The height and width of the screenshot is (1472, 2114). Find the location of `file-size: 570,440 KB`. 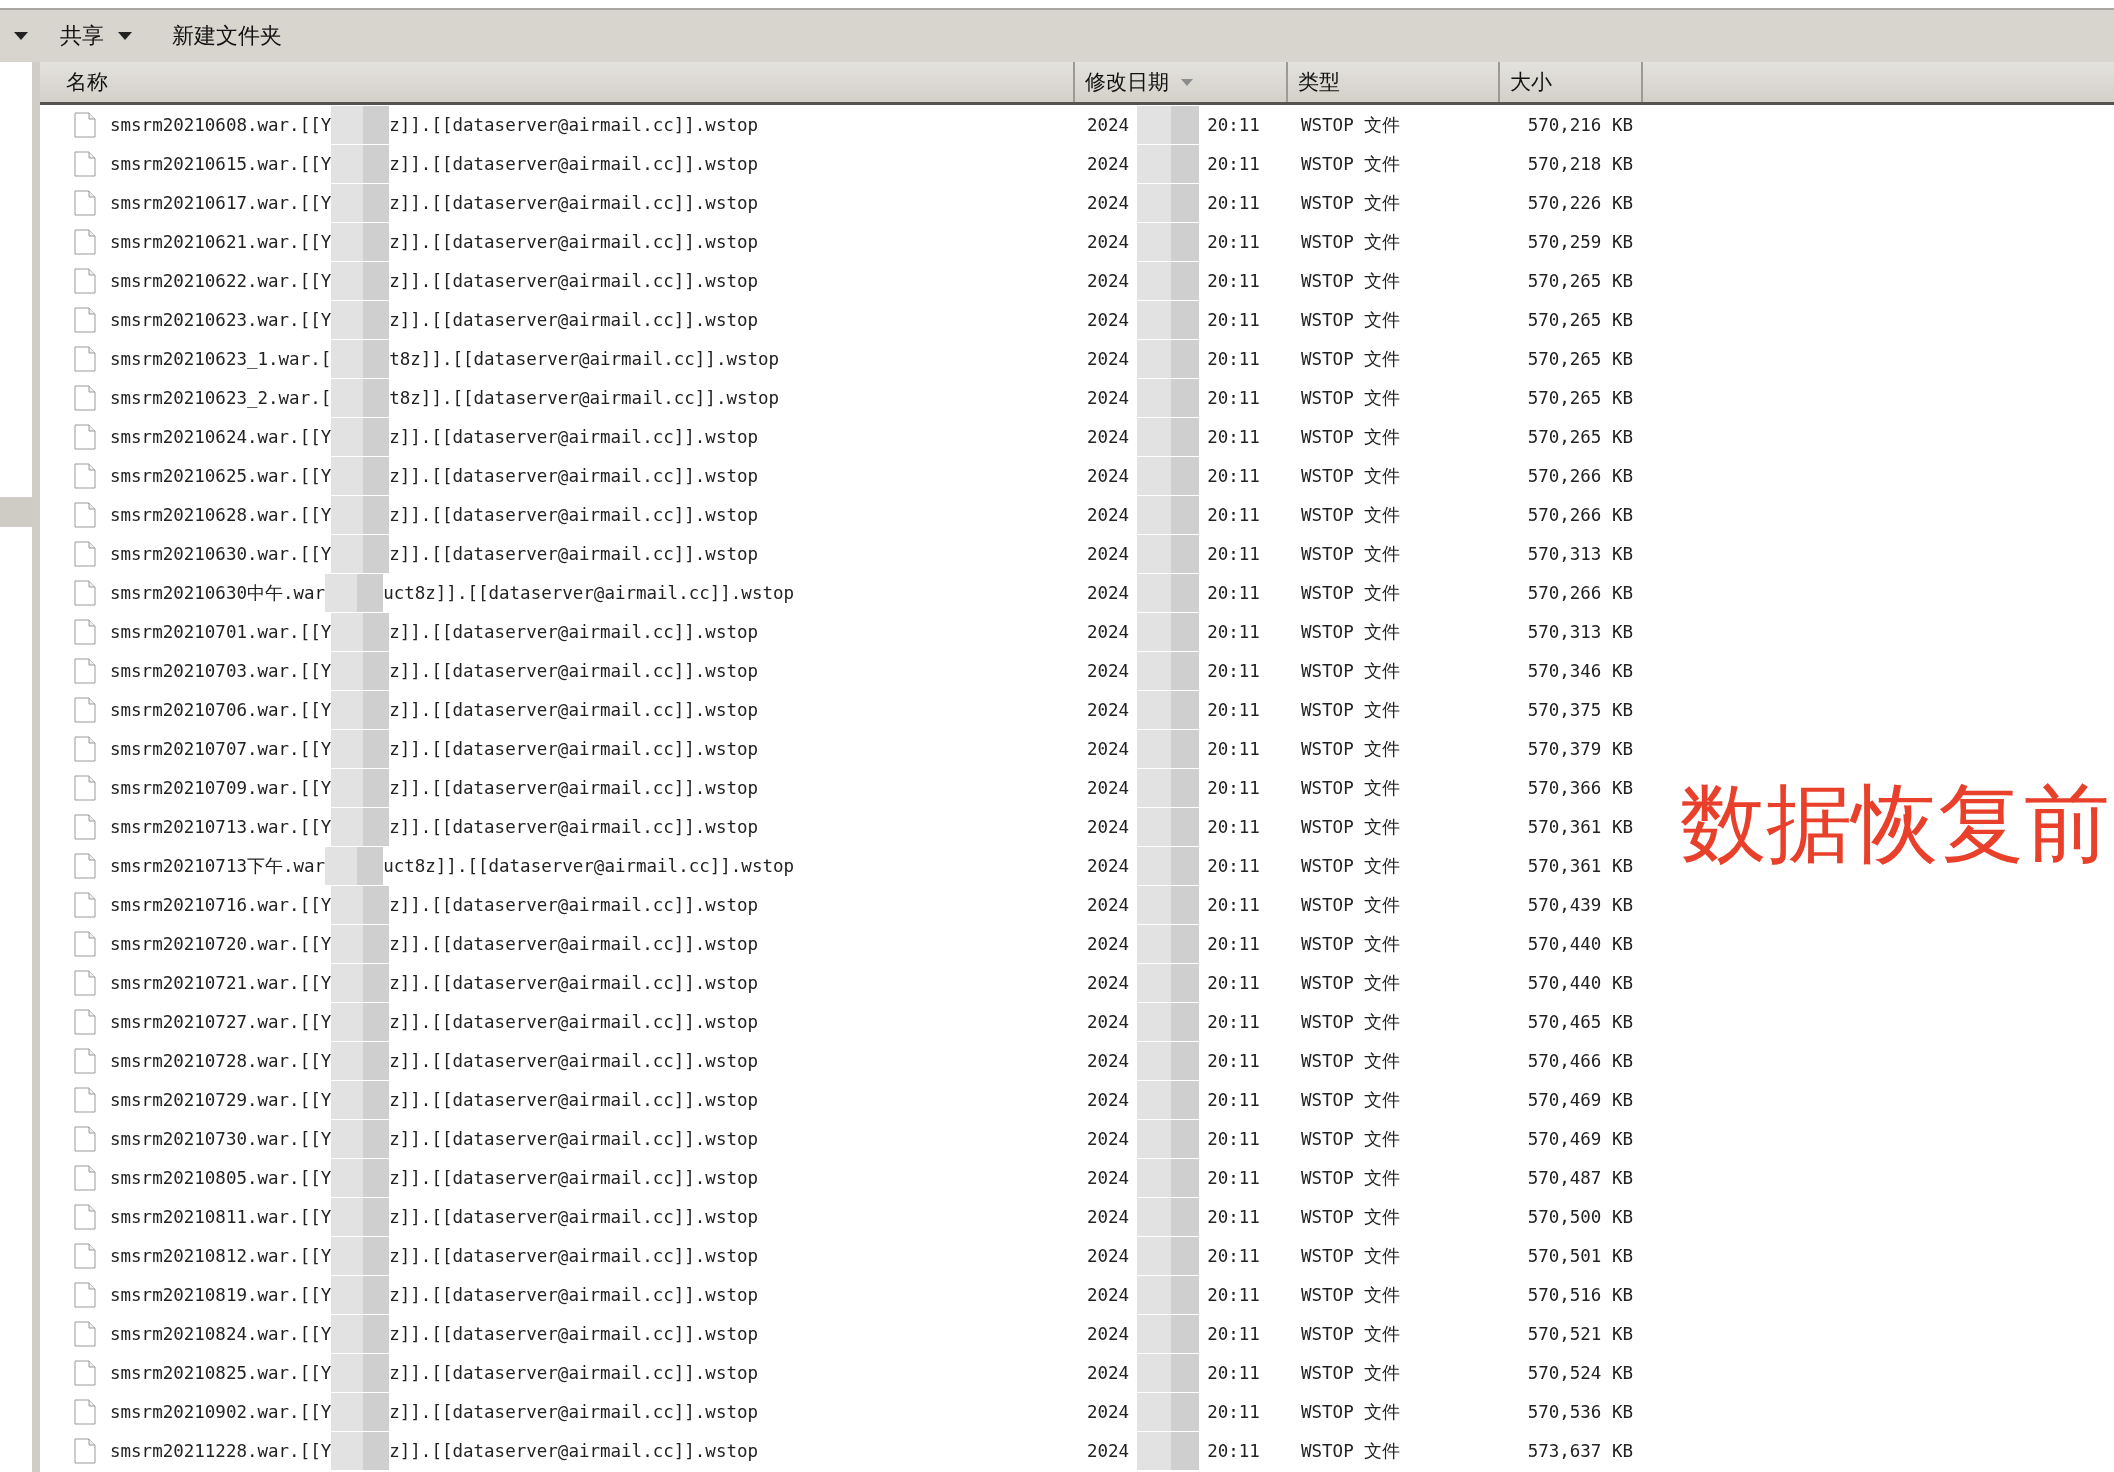

file-size: 570,440 KB is located at coordinates (1580, 943).